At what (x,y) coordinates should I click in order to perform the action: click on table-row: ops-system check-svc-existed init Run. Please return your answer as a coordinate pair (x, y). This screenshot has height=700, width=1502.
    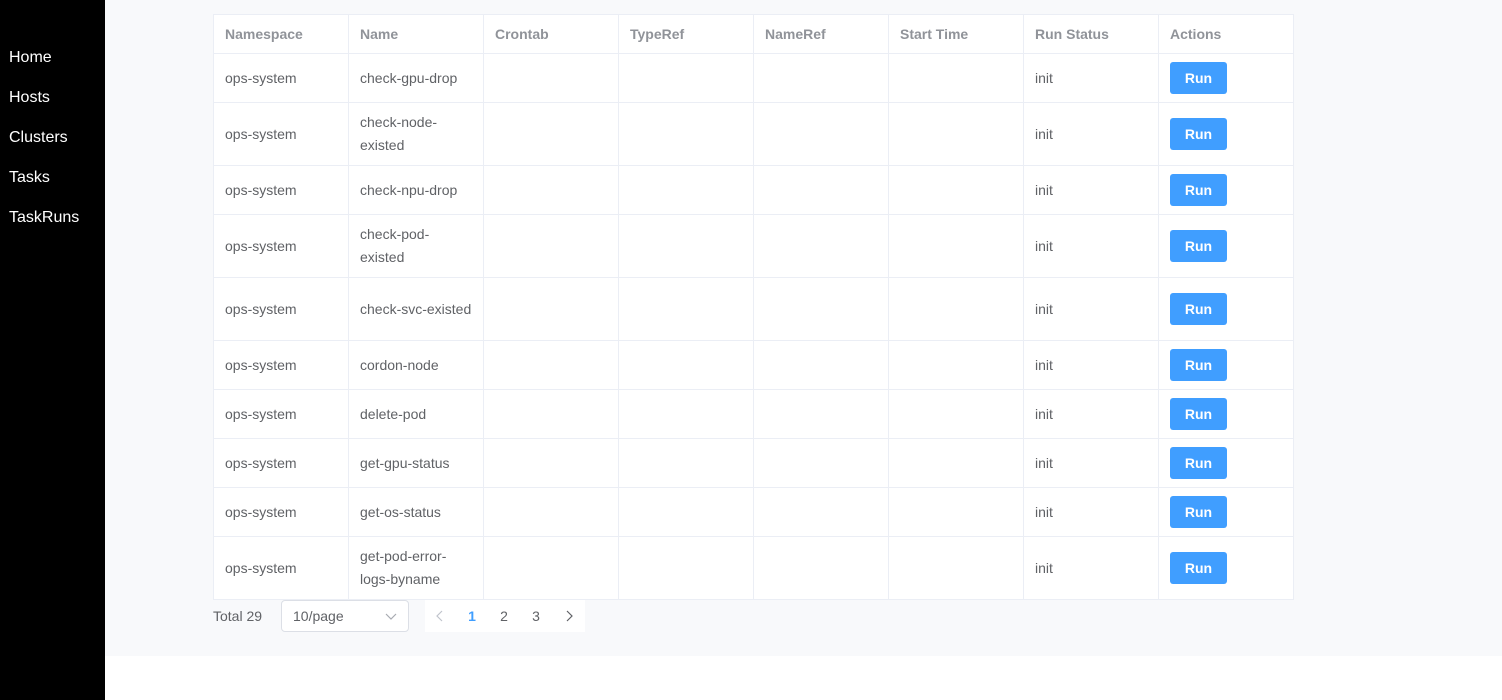
    Looking at the image, I should click on (753, 309).